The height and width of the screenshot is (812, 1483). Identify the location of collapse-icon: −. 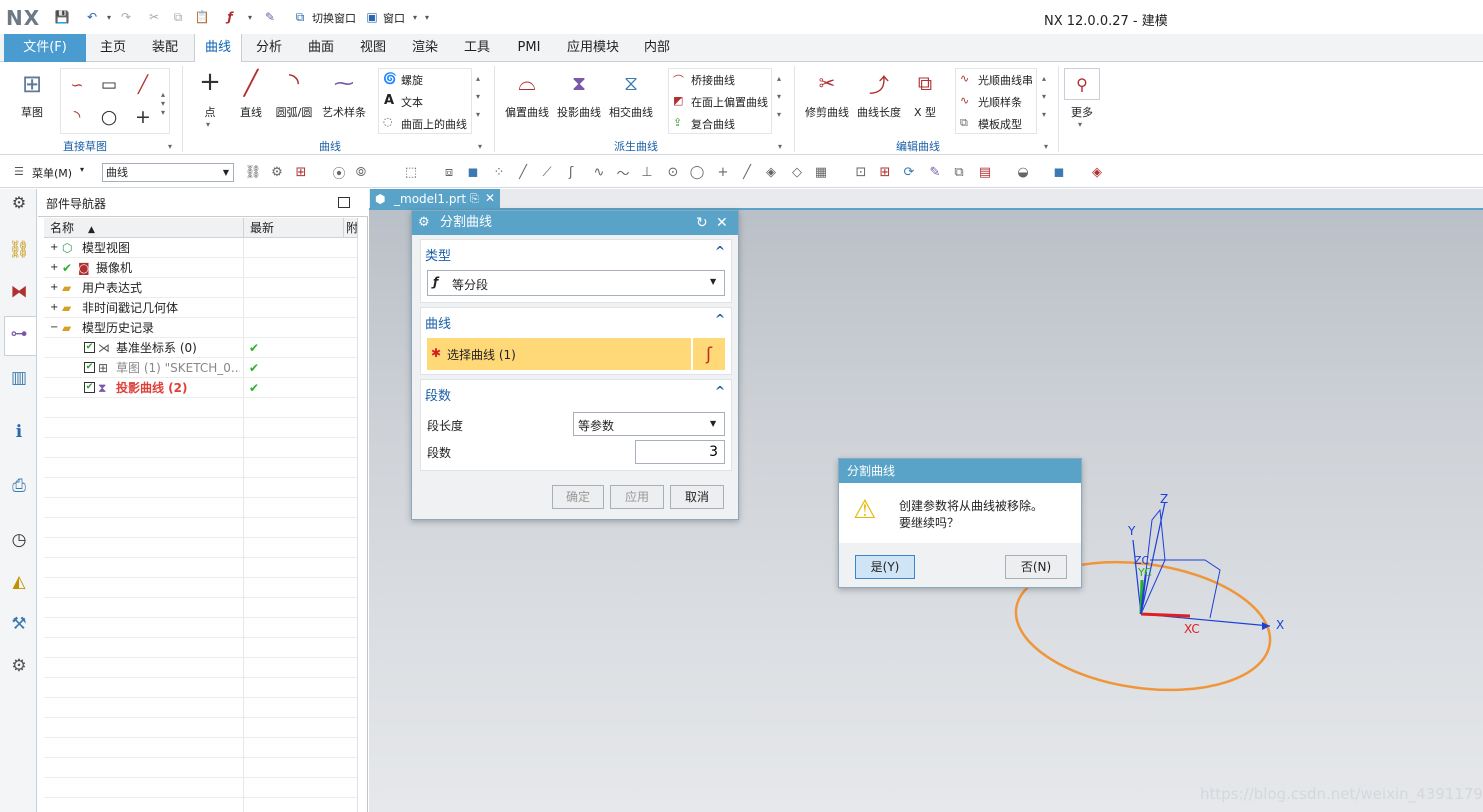
(54, 328).